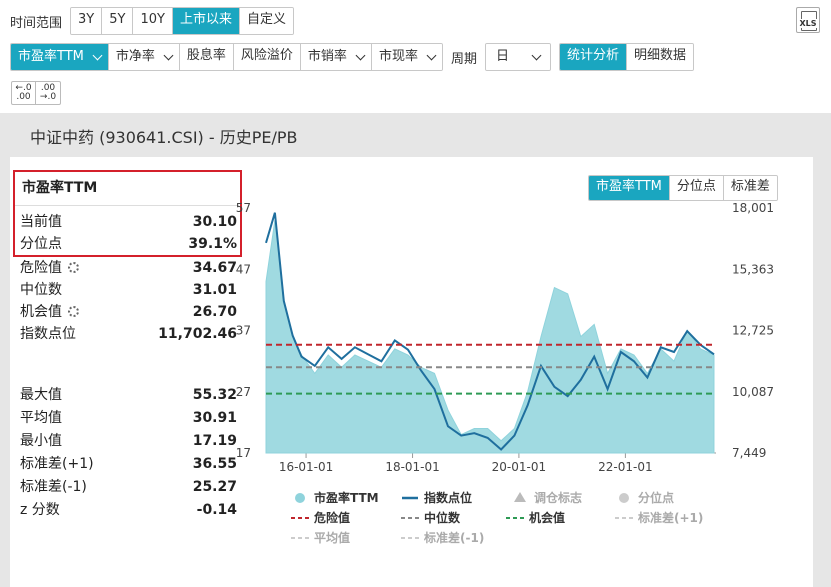 This screenshot has height=587, width=831. I want to click on range-10y-button: 10Y, so click(153, 21).